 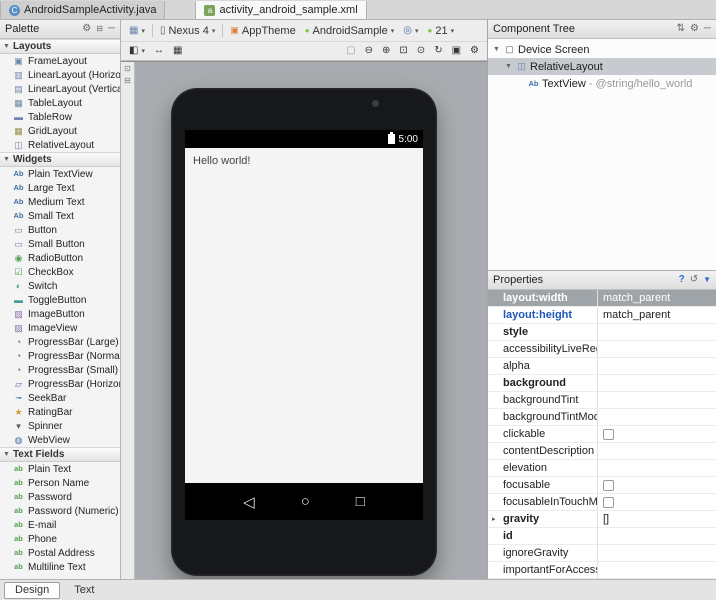 What do you see at coordinates (386, 51) in the screenshot?
I see `zoom-in-button: ⊕` at bounding box center [386, 51].